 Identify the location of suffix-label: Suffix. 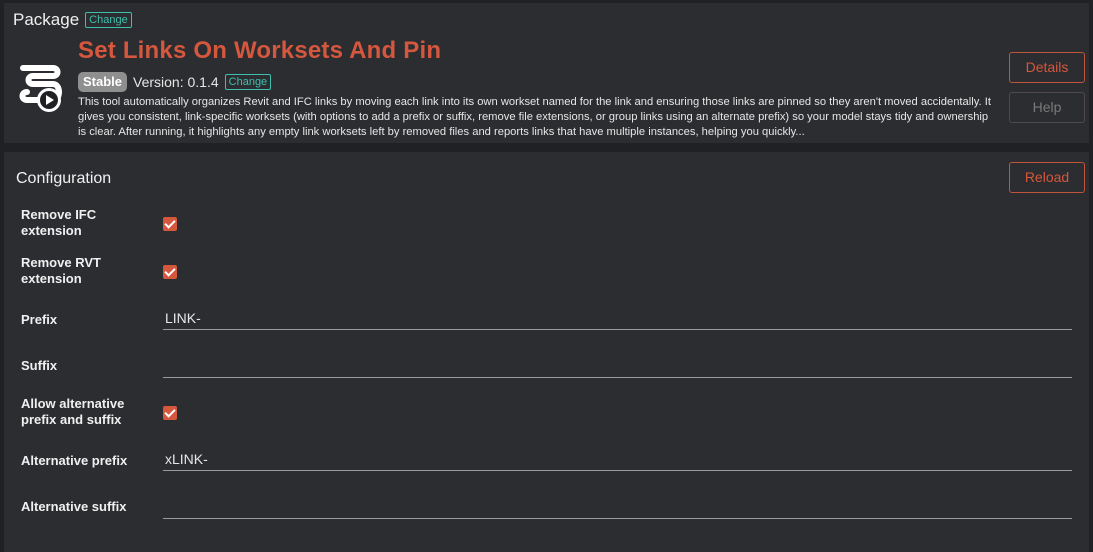
(39, 365).